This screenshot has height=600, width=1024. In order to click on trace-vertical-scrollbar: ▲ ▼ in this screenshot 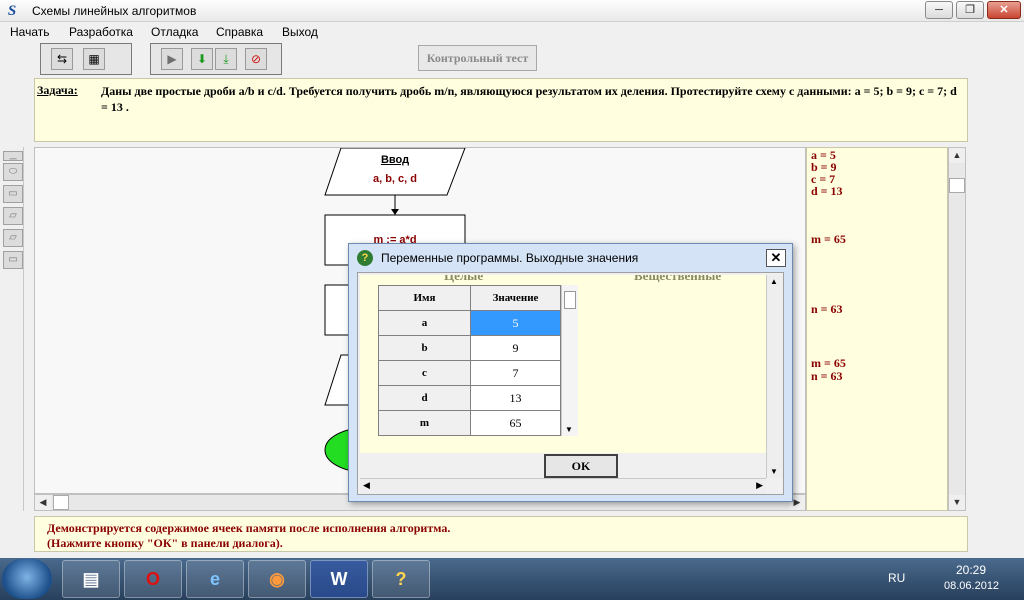, I will do `click(957, 329)`.